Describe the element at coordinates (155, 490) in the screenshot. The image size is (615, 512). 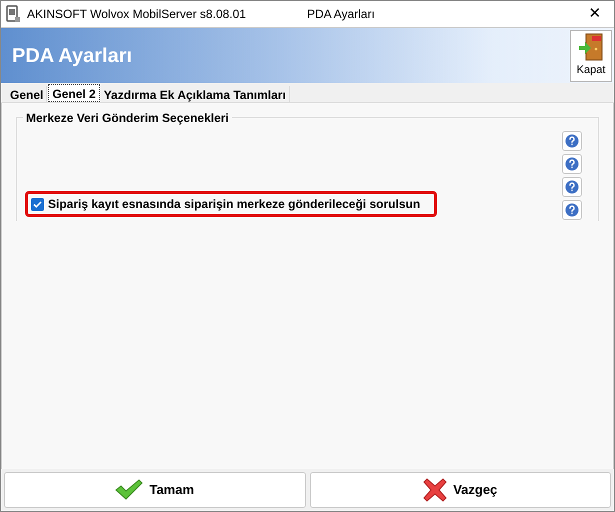
I see `dialog-button: Tamam` at that location.